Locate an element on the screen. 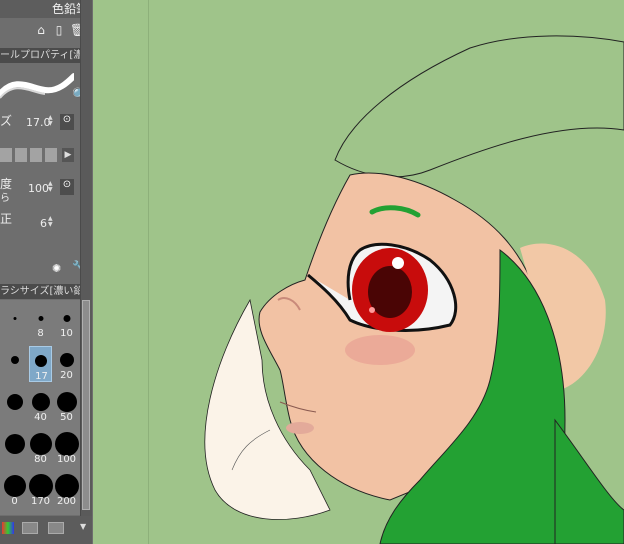 The width and height of the screenshot is (624, 544). brush-size-cell: 0 is located at coordinates (14, 490).